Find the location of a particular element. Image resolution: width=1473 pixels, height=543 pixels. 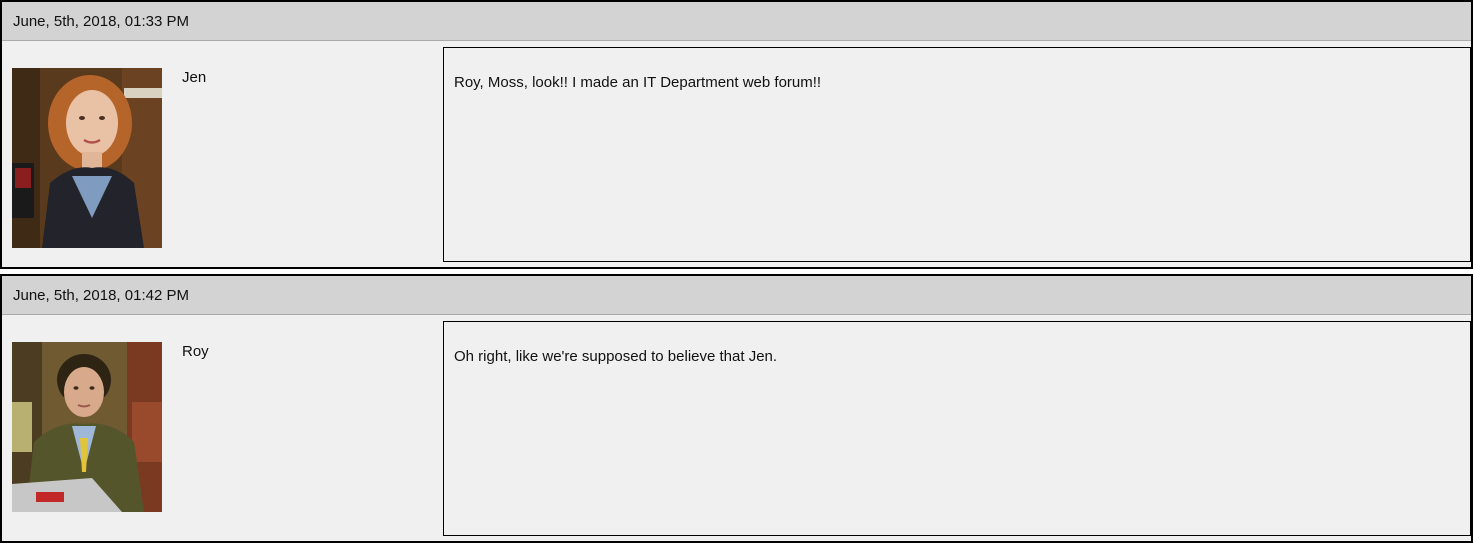

user-photo-jen-icon is located at coordinates (87, 158).